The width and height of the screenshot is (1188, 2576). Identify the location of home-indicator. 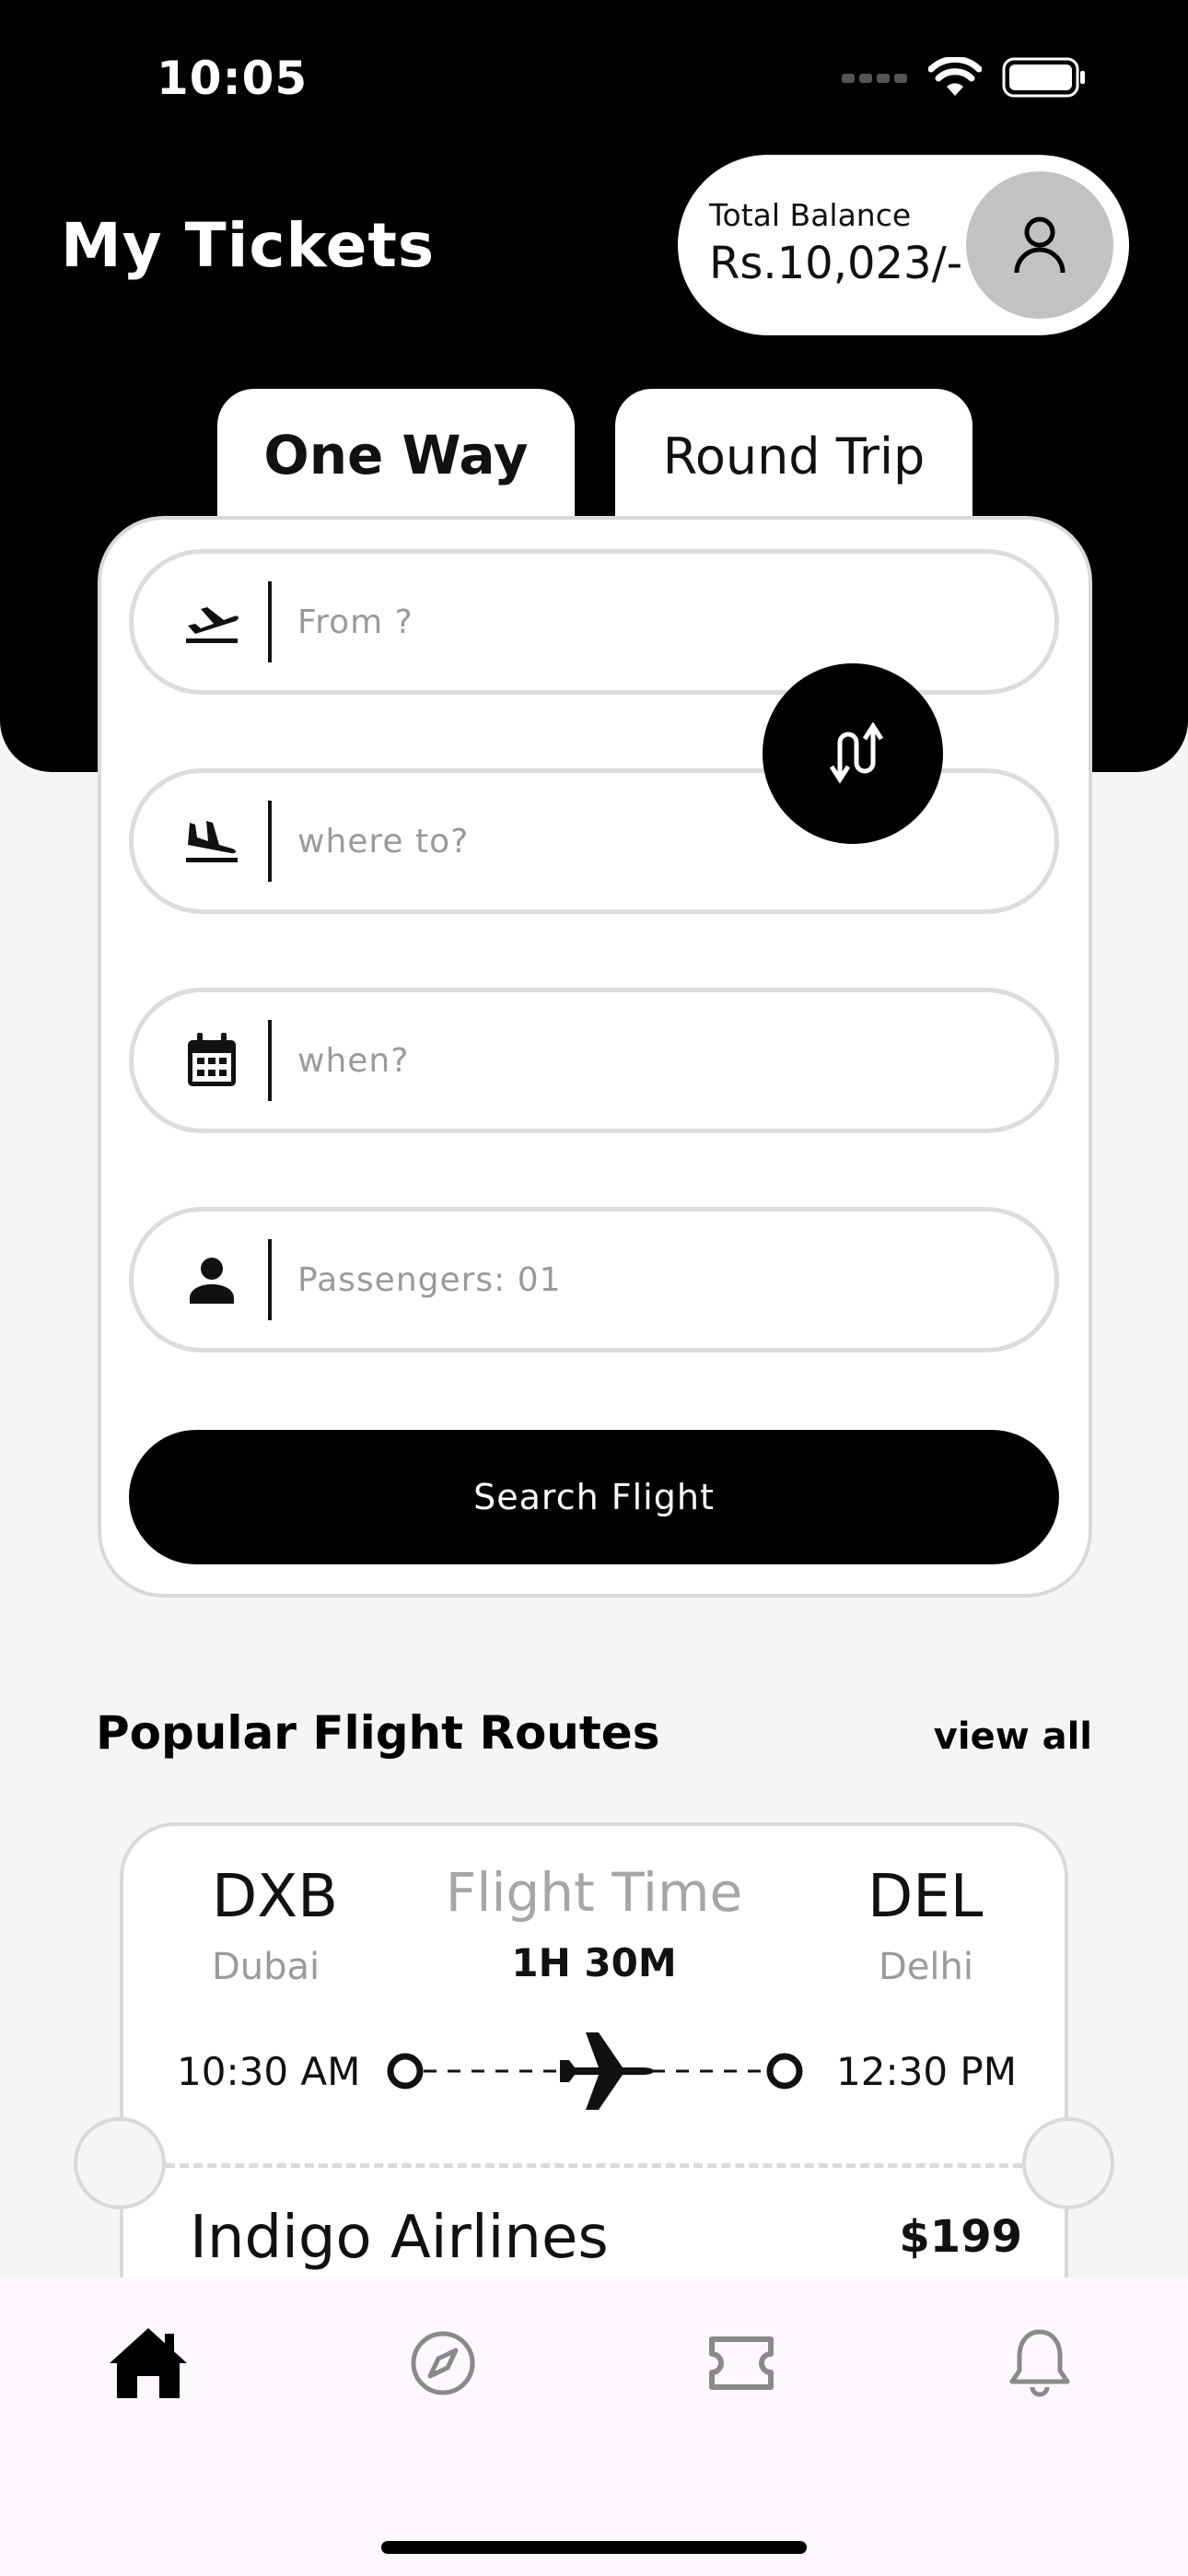
(594, 2547).